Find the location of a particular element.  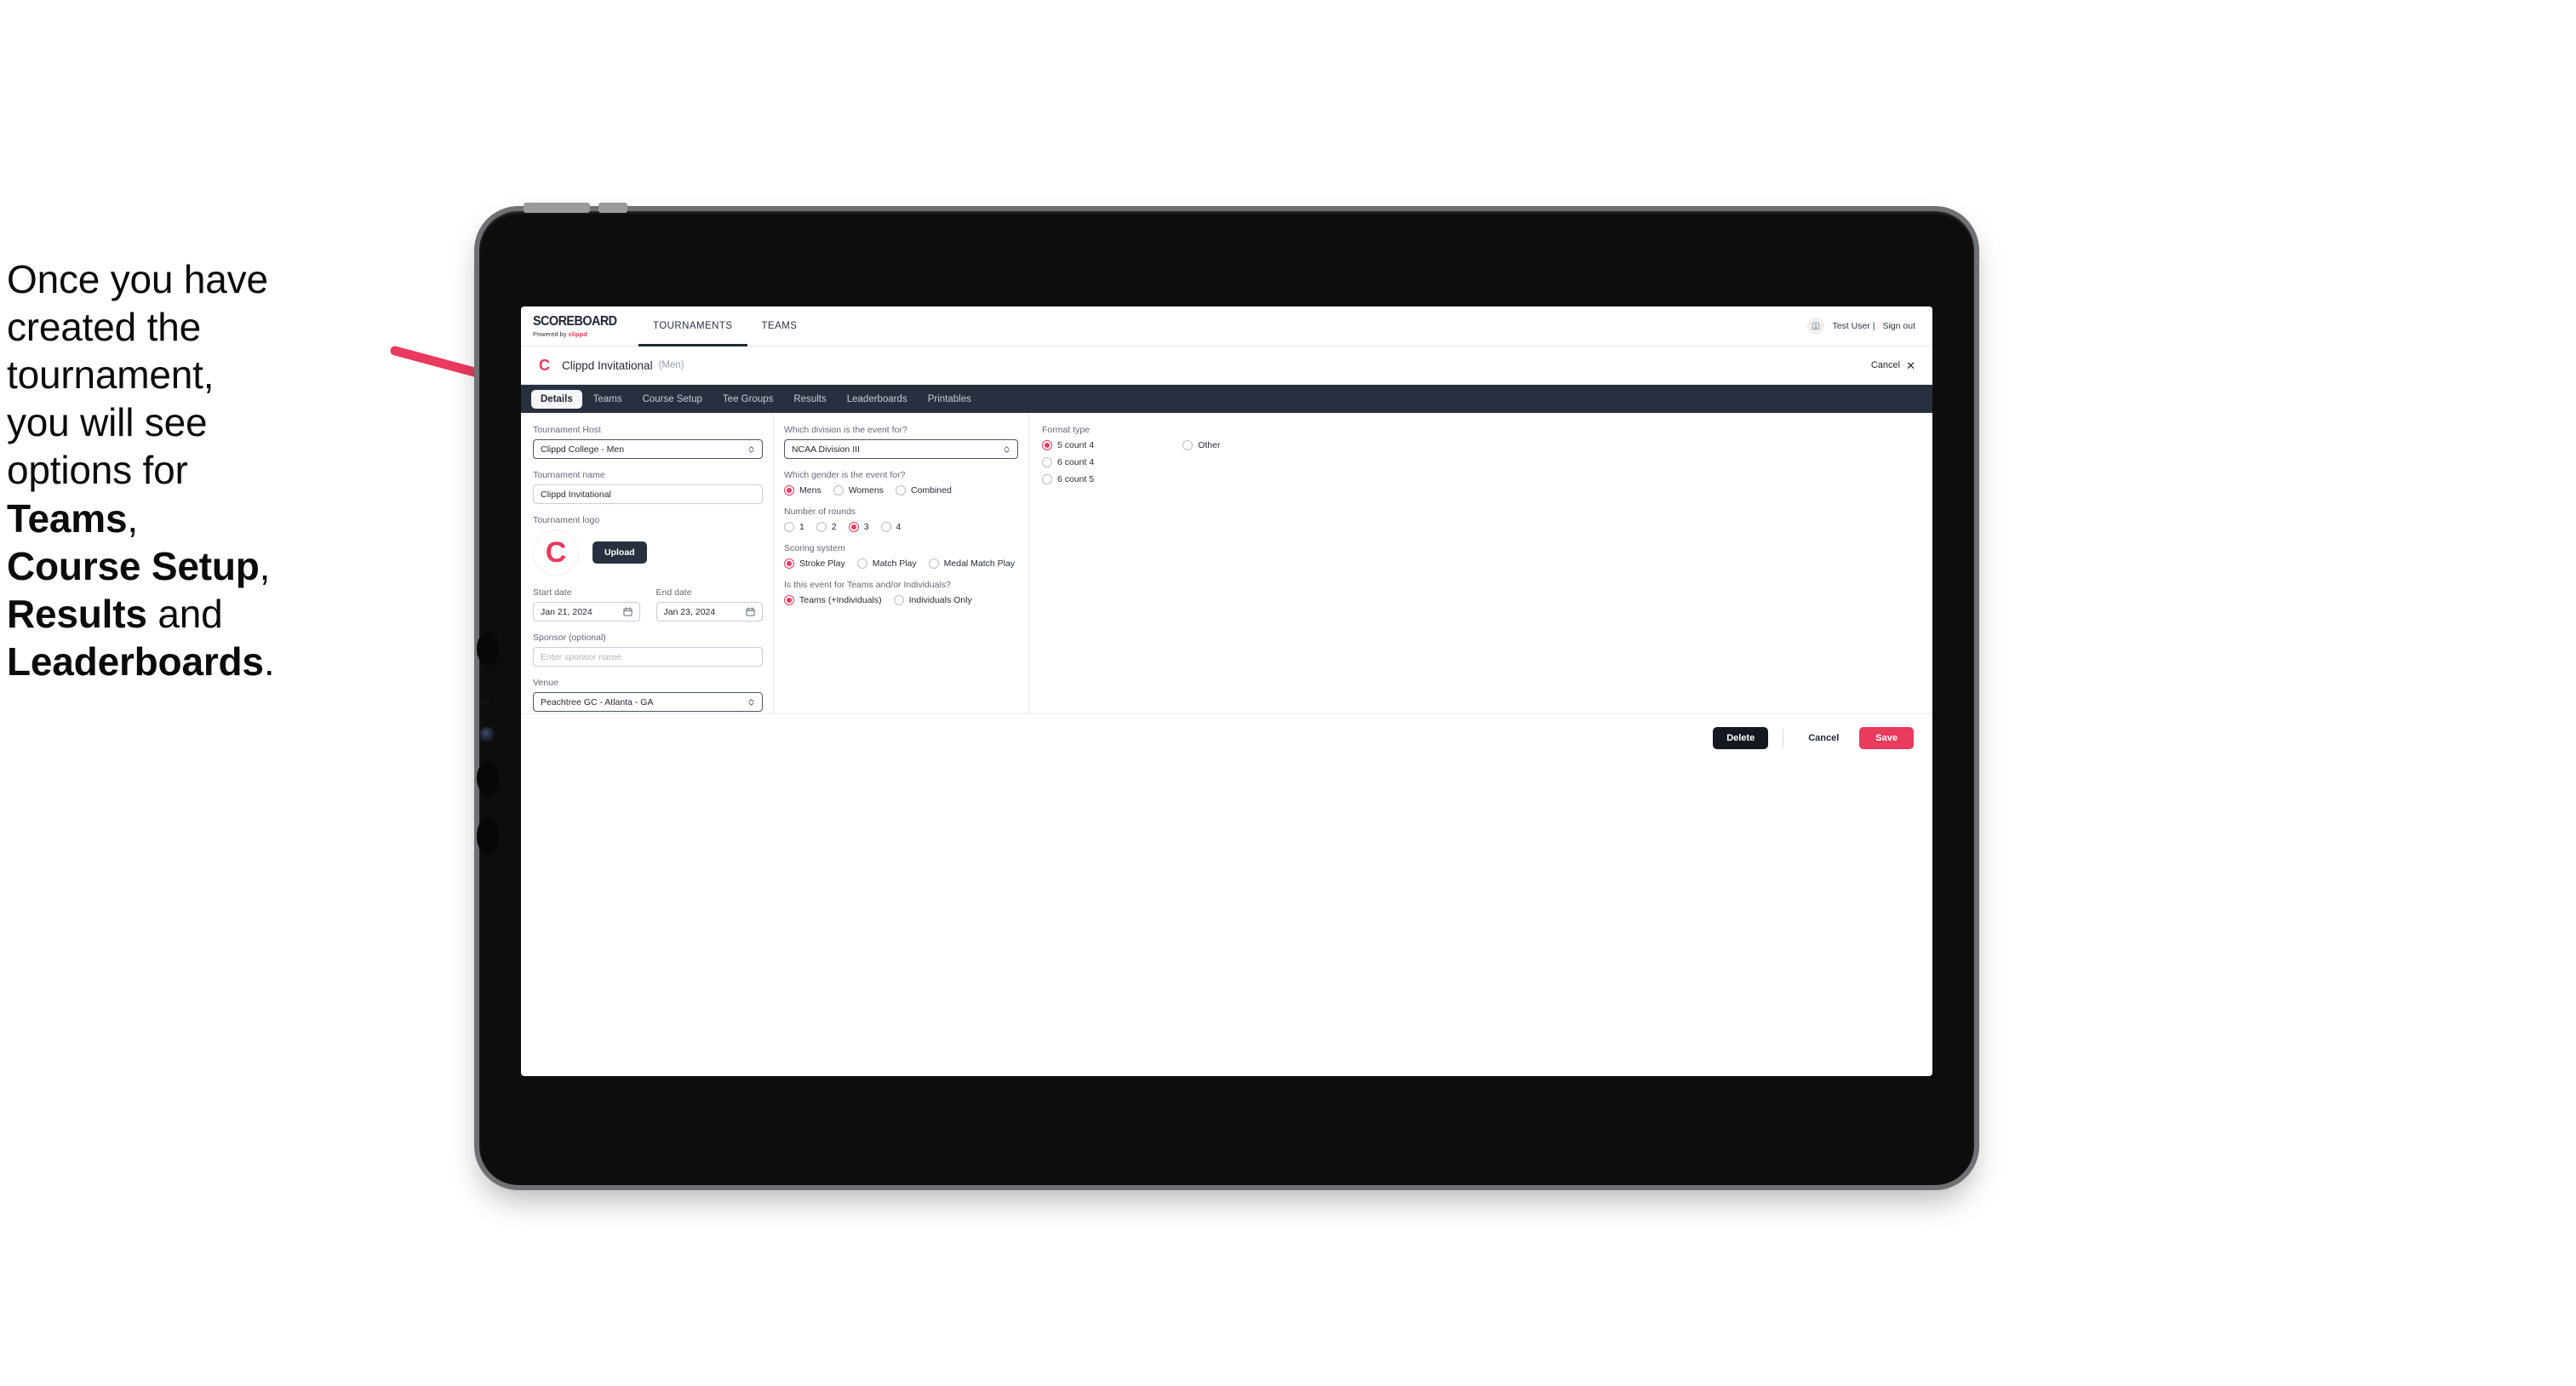

caption-line-2: created the is located at coordinates (104, 327).